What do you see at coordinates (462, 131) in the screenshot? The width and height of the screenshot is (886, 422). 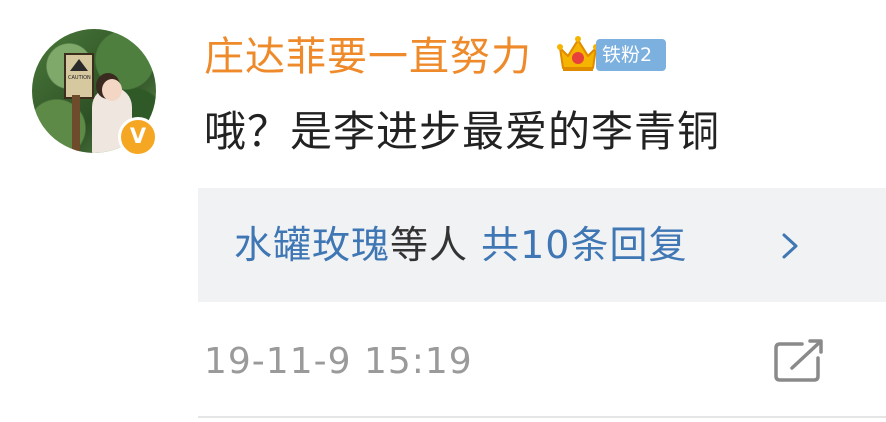 I see `comment-text: 哦？是李进步最爱的李青铜` at bounding box center [462, 131].